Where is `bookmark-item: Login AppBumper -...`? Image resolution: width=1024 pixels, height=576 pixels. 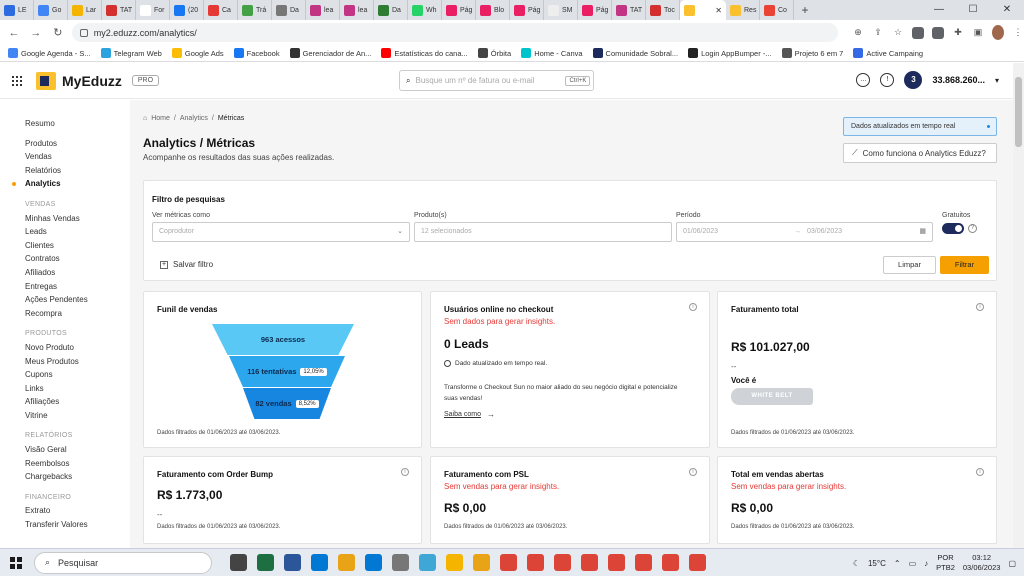
bookmark-item: Login AppBumper -... is located at coordinates (730, 53).